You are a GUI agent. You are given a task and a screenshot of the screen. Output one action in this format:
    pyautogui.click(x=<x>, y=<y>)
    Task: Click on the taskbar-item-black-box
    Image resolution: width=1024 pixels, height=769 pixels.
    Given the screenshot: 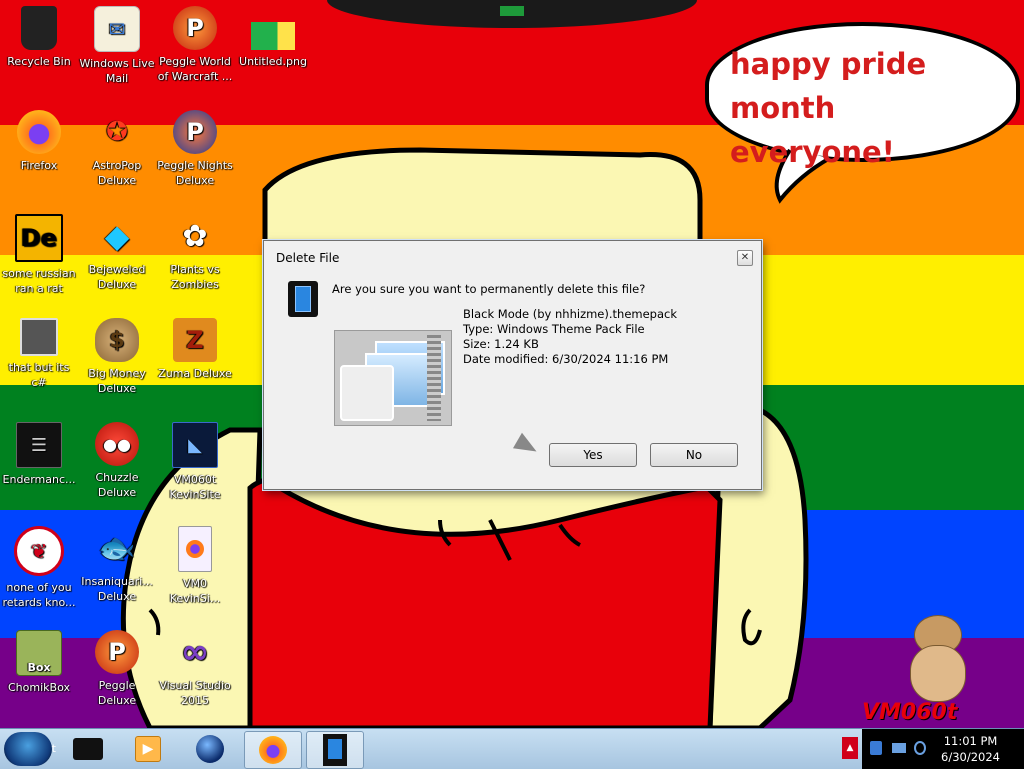 What is the action you would take?
    pyautogui.click(x=88, y=749)
    